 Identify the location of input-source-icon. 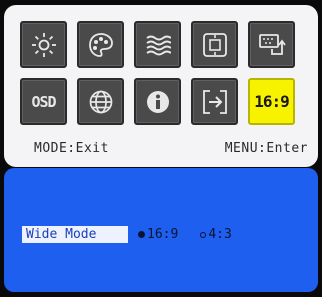
(272, 44).